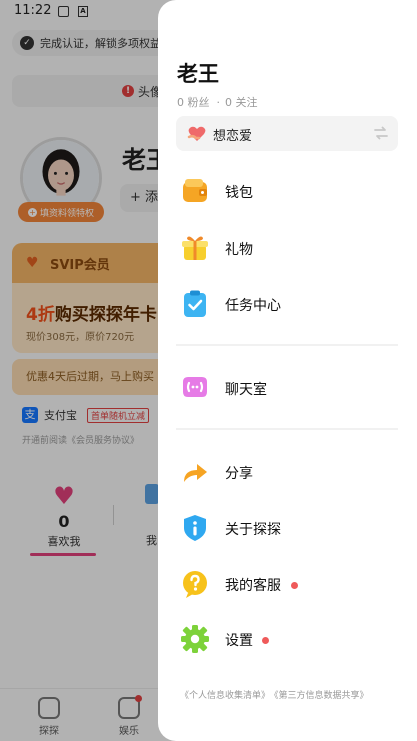 This screenshot has height=741, width=417. What do you see at coordinates (195, 639) in the screenshot?
I see `gear-icon` at bounding box center [195, 639].